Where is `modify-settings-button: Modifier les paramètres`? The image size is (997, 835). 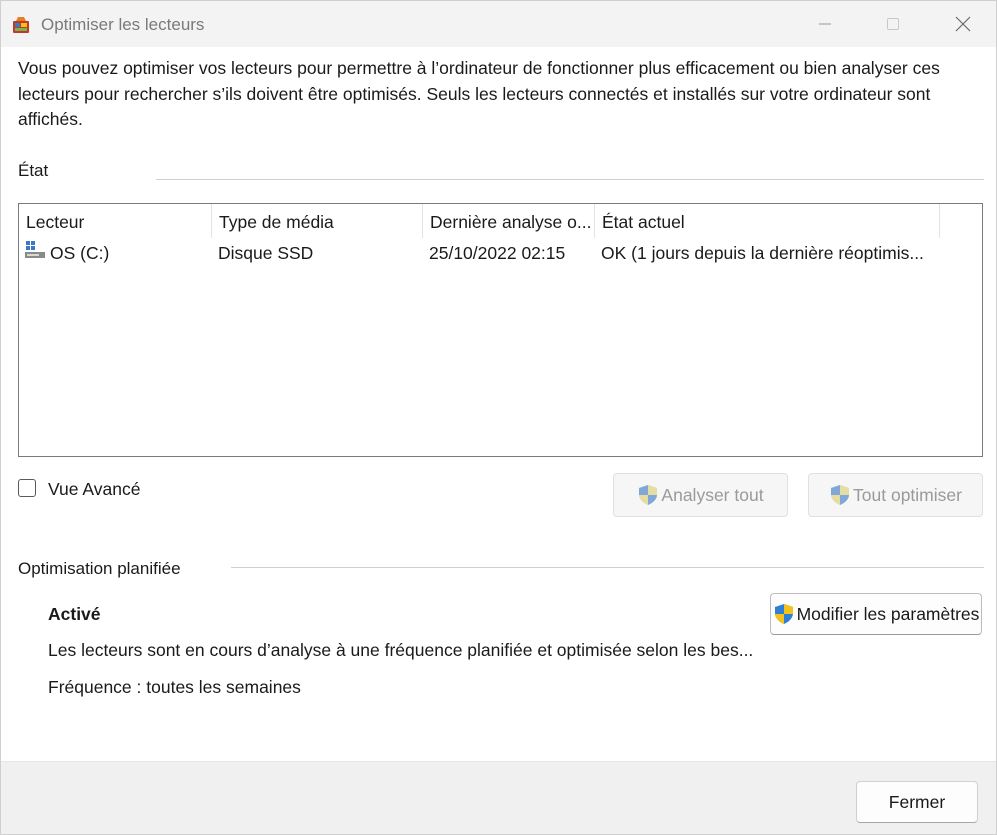 modify-settings-button: Modifier les paramètres is located at coordinates (876, 614).